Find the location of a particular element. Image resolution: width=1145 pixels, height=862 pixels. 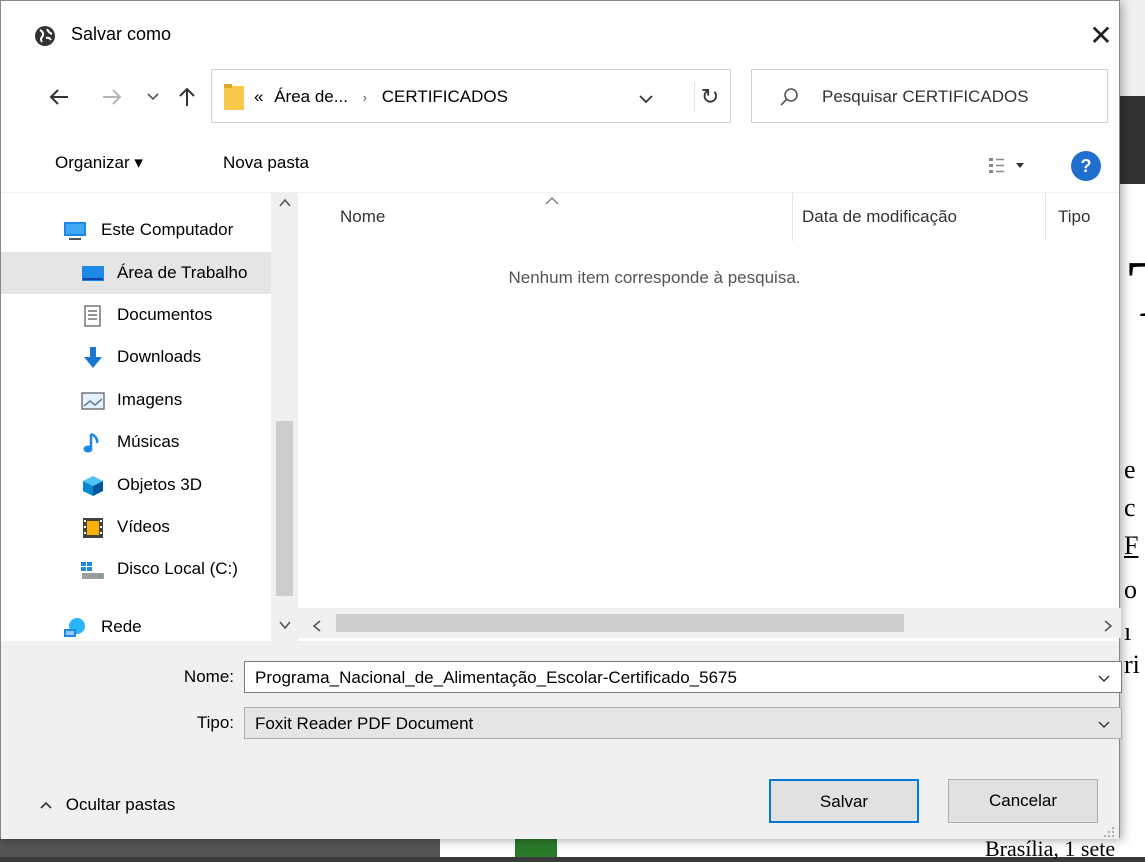

nav-item-rede: Rede is located at coordinates (138, 624).